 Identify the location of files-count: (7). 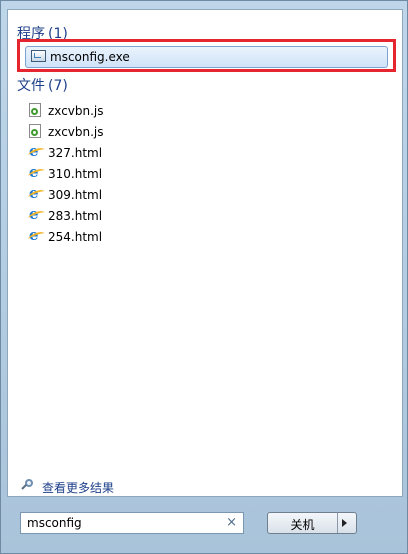
(58, 86).